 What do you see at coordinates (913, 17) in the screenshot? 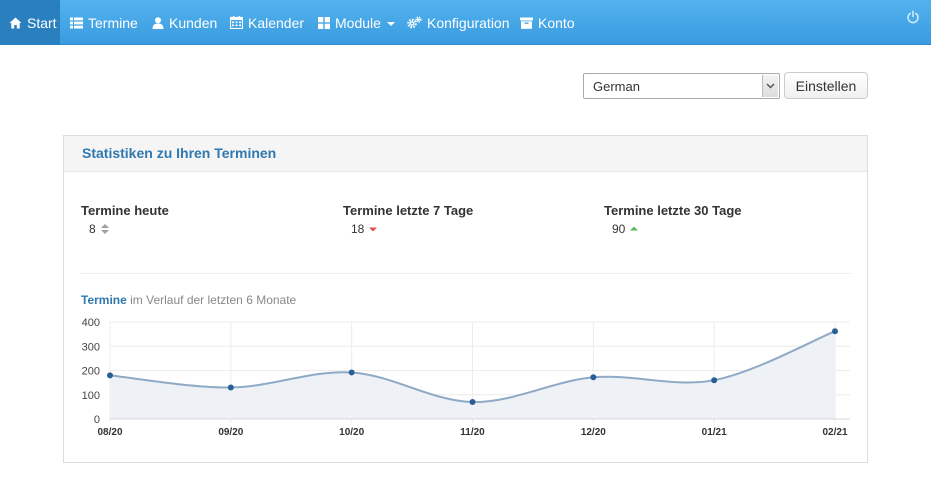
I see `power-icon` at bounding box center [913, 17].